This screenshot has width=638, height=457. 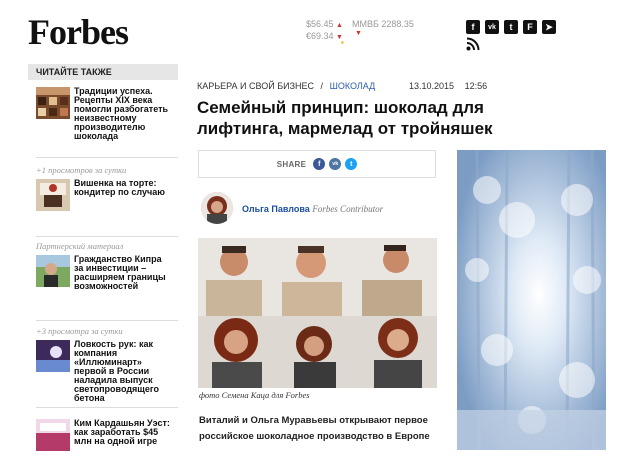 What do you see at coordinates (351, 164) in the screenshot?
I see `share-twitter-icon: t` at bounding box center [351, 164].